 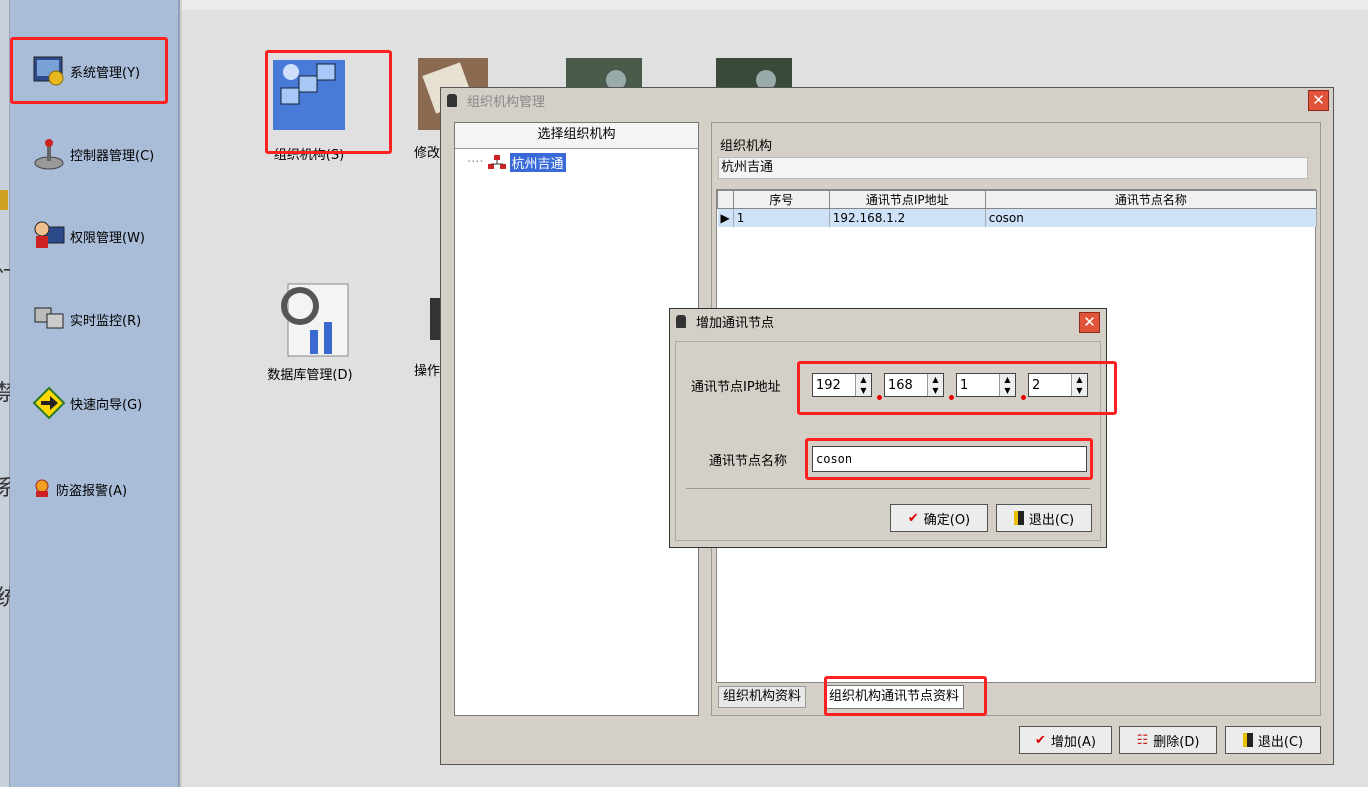 I want to click on node-table: 序号 通讯节点IP地址 通讯节点名称 ▶ 1 192.168.1.2 coson, so click(x=1017, y=208).